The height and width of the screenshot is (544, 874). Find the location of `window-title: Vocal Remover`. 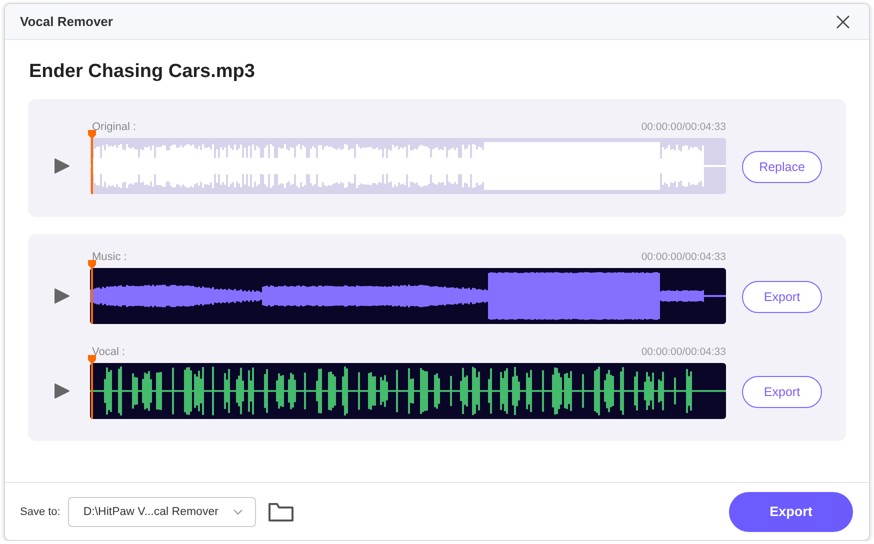

window-title: Vocal Remover is located at coordinates (66, 21).